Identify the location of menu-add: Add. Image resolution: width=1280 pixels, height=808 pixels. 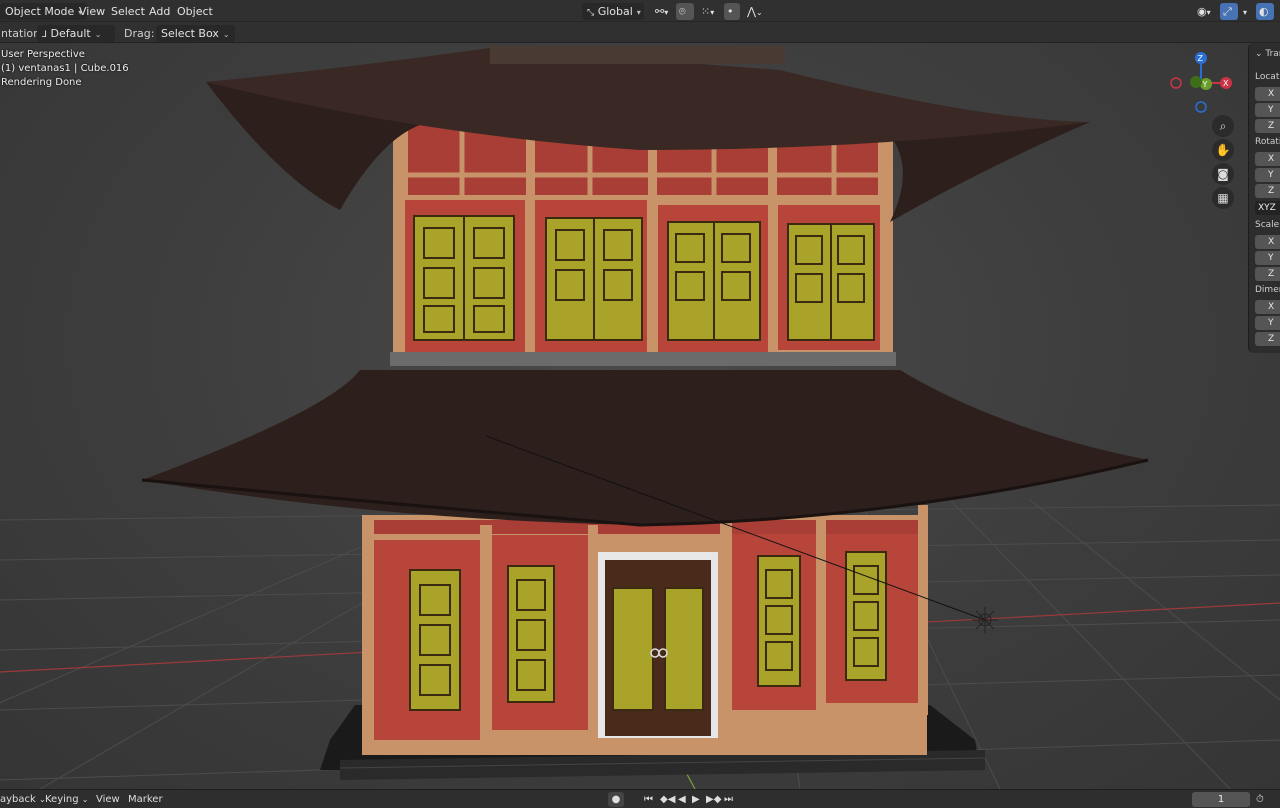
(159, 11).